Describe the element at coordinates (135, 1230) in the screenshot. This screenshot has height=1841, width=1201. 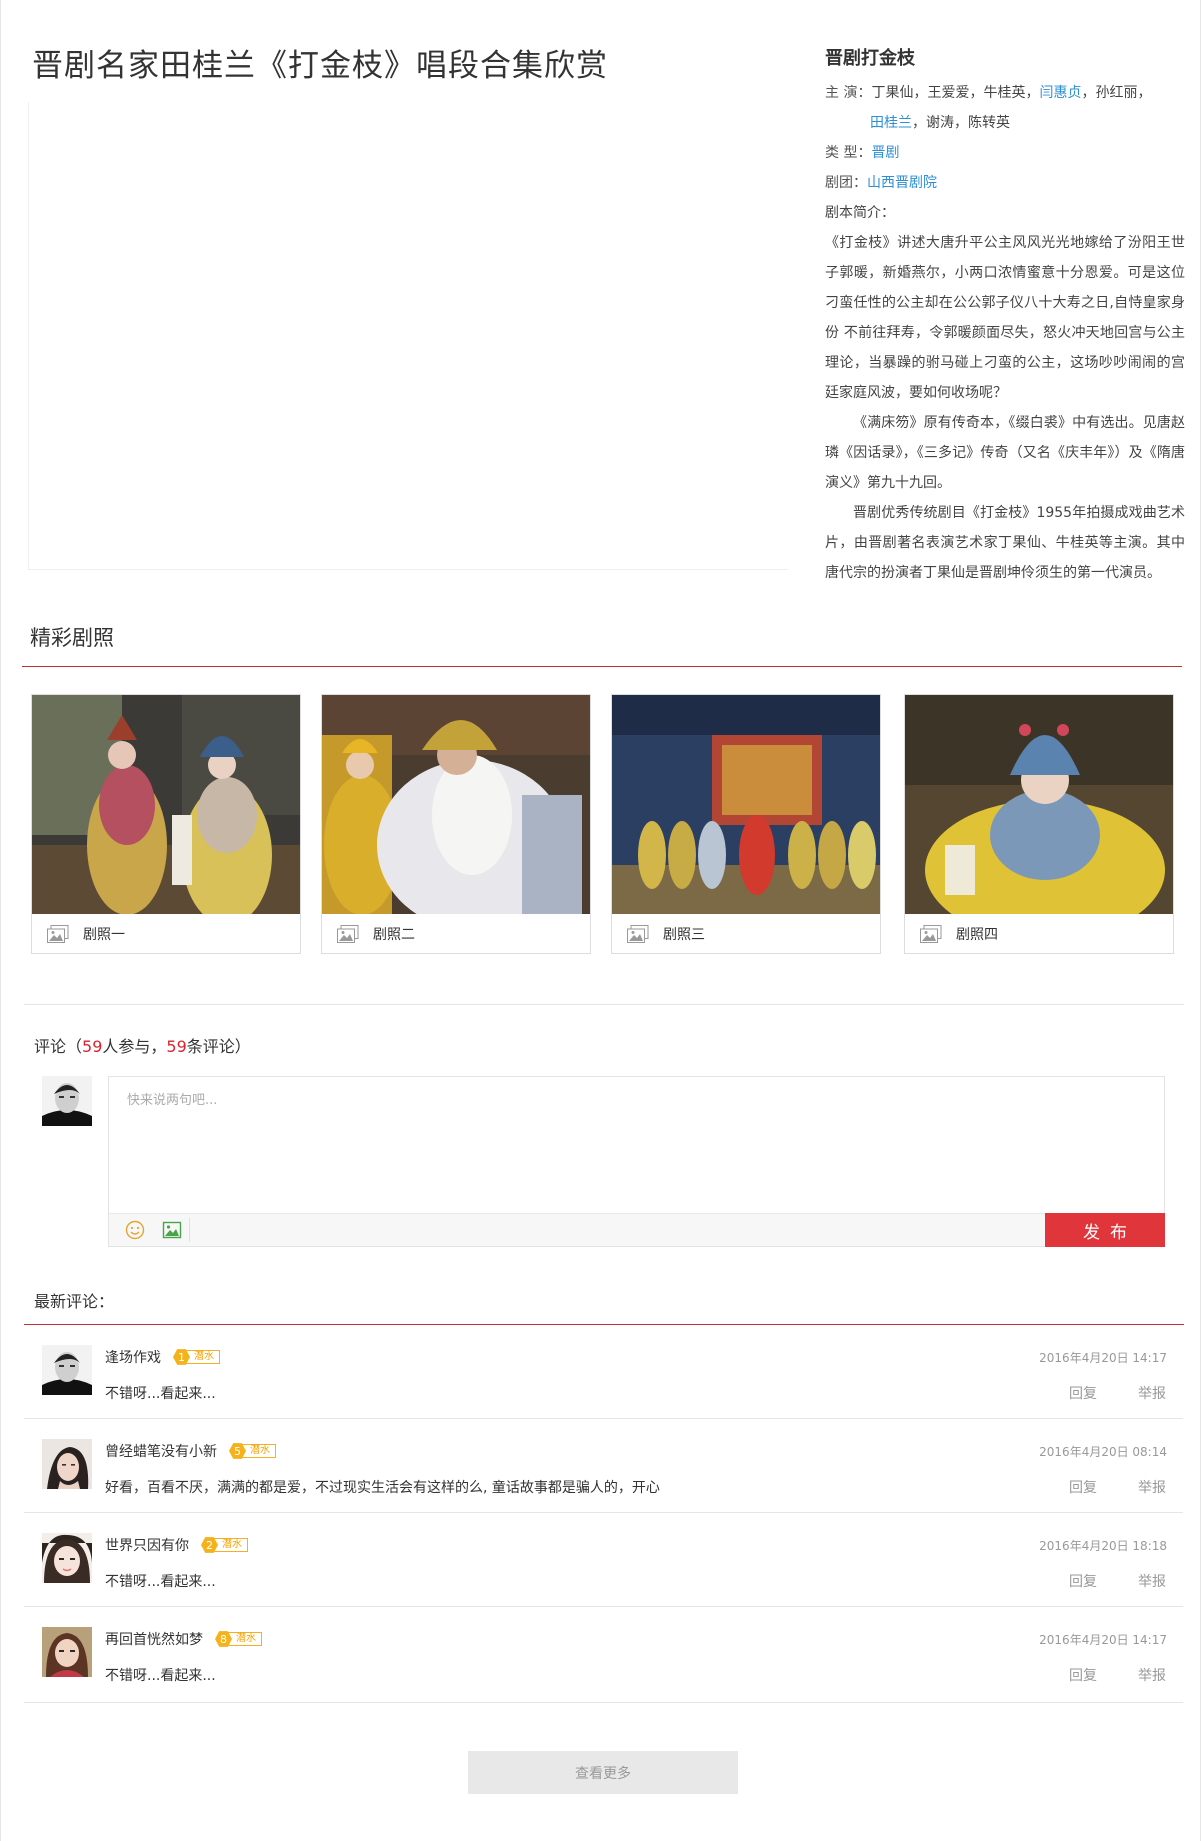
I see `emoji-icon` at that location.